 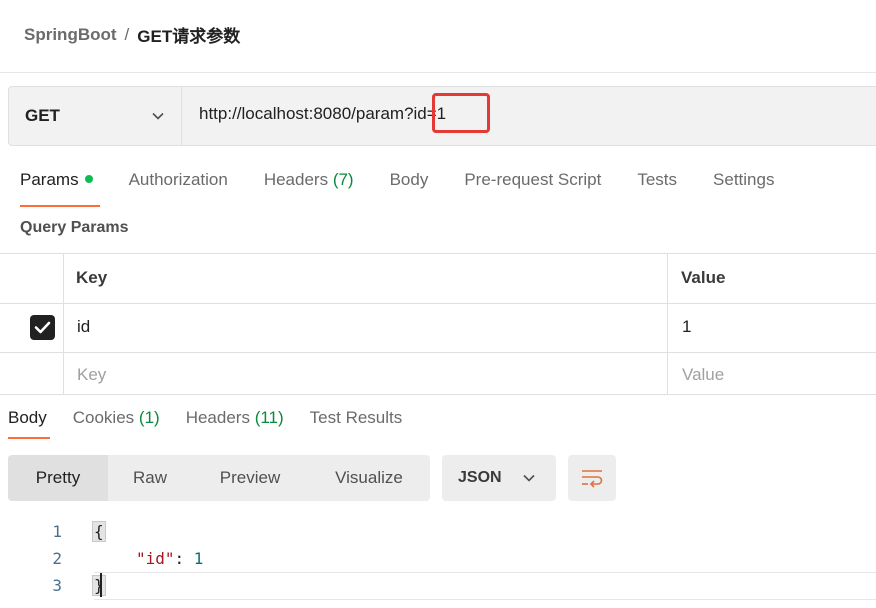 I want to click on active-line-highlight, so click(x=485, y=586).